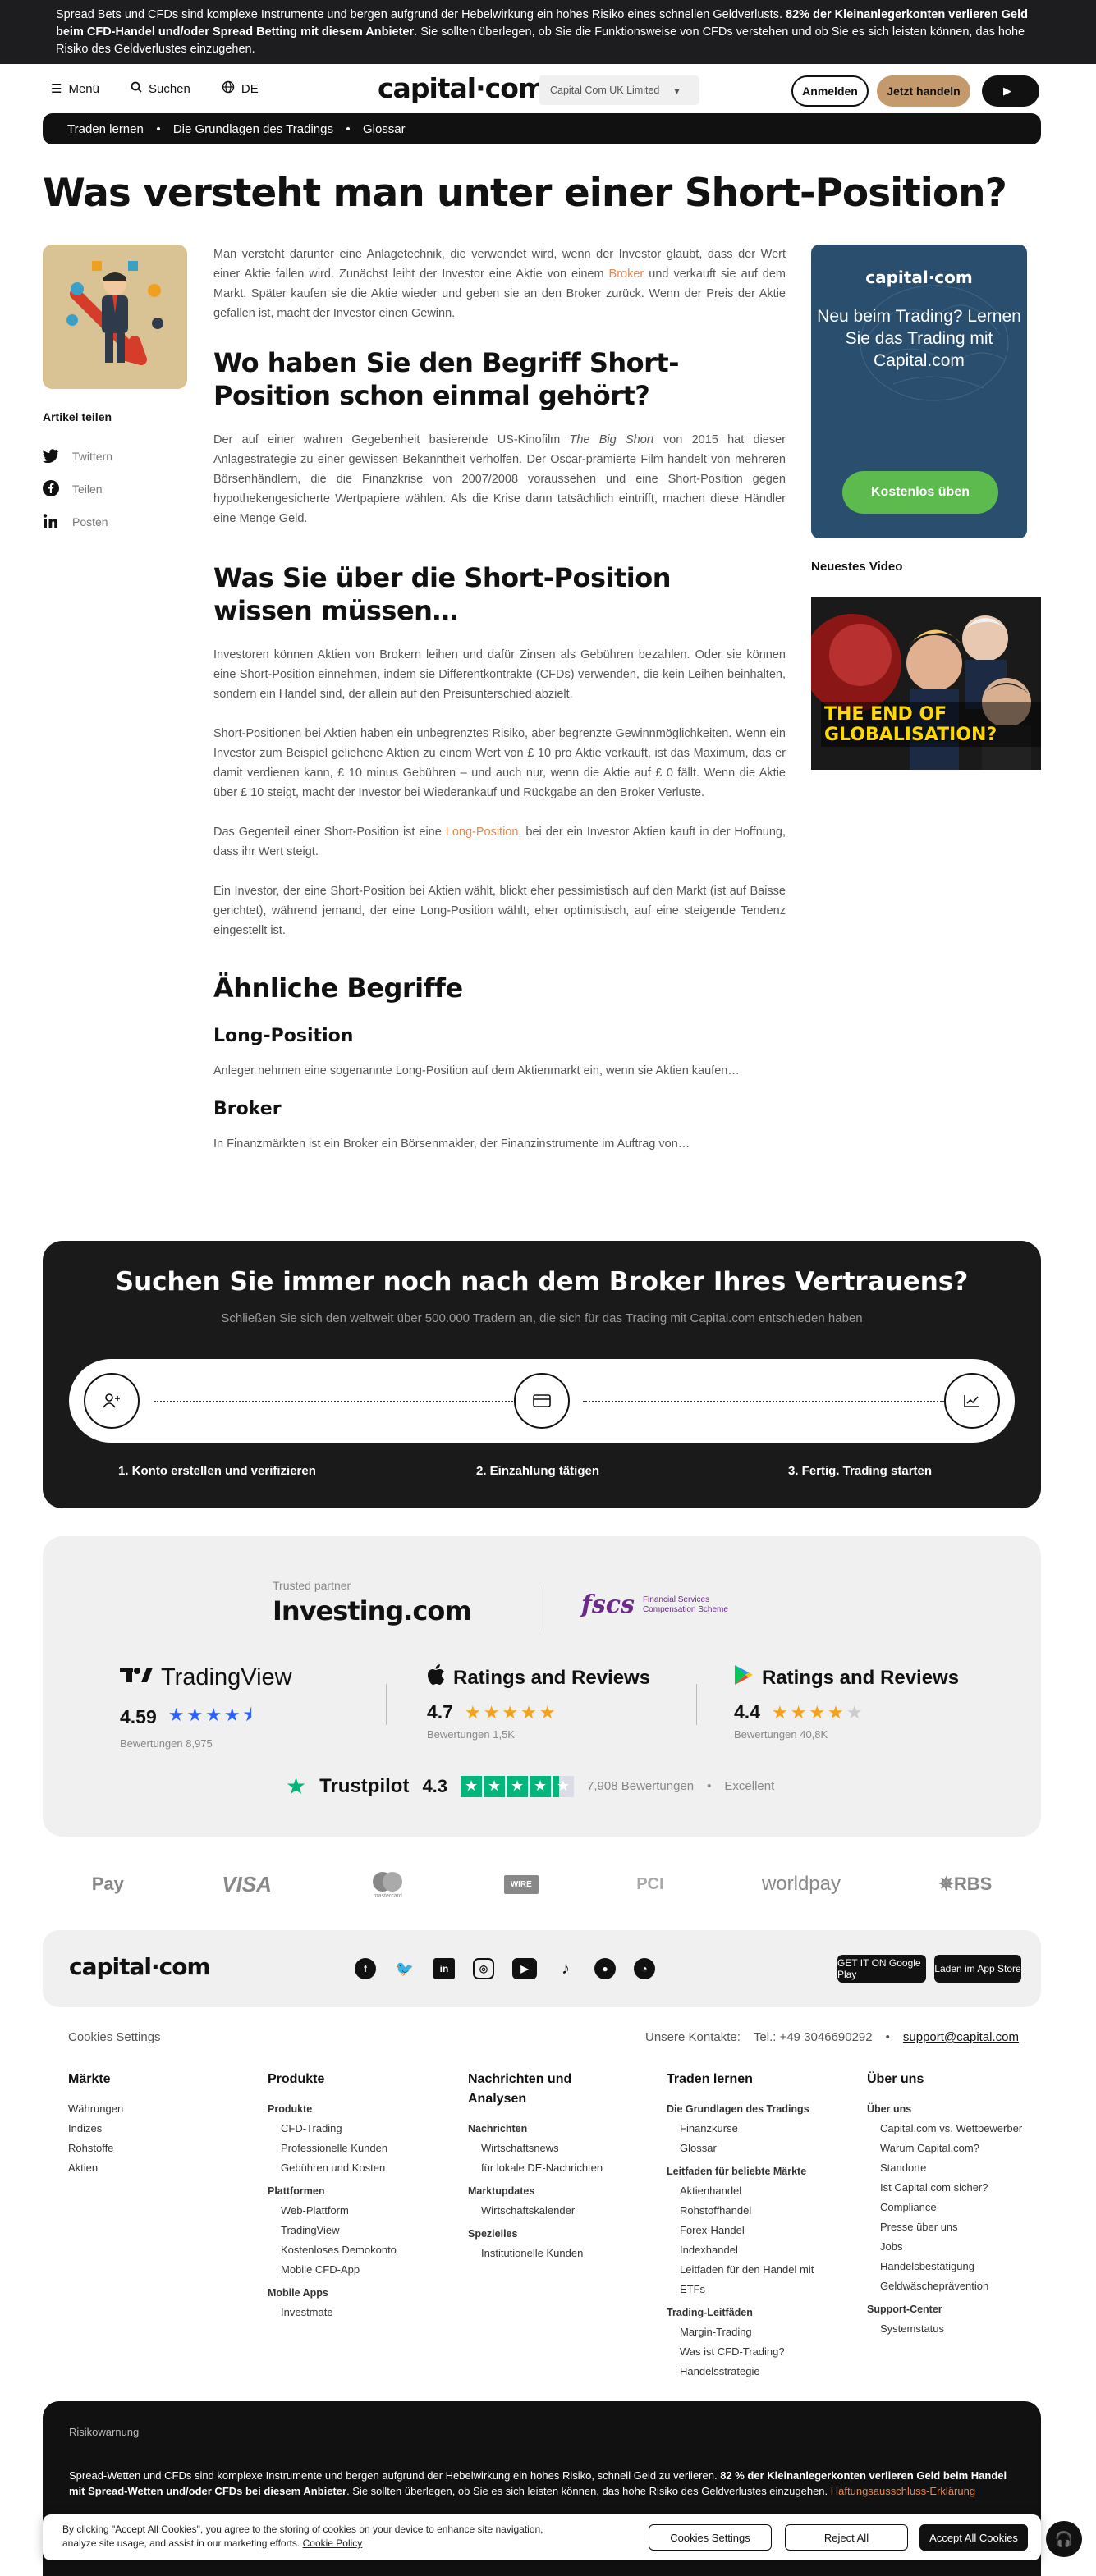 Image resolution: width=1096 pixels, height=2576 pixels. Describe the element at coordinates (949, 2129) in the screenshot. I see `footer-link: Capital.com vs. Wettbewerber` at that location.